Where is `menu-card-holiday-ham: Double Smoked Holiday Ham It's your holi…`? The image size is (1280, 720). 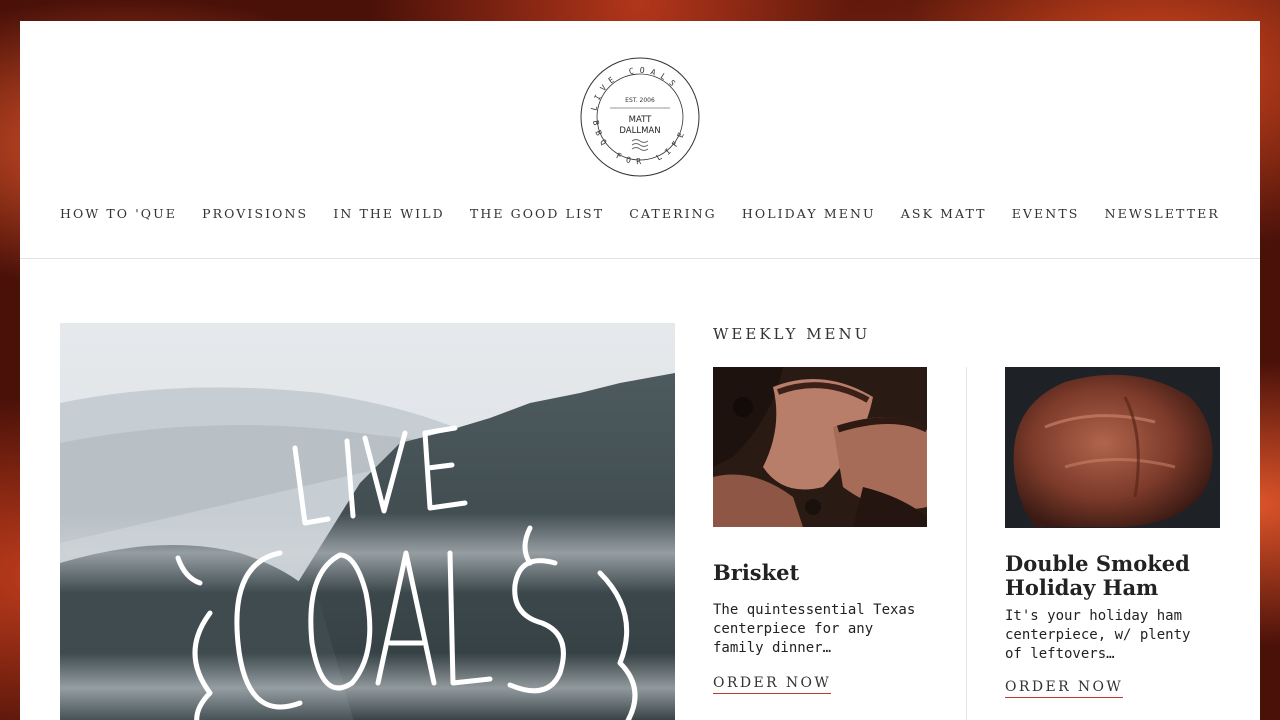 menu-card-holiday-ham: Double Smoked Holiday Ham It's your holi… is located at coordinates (1112, 543).